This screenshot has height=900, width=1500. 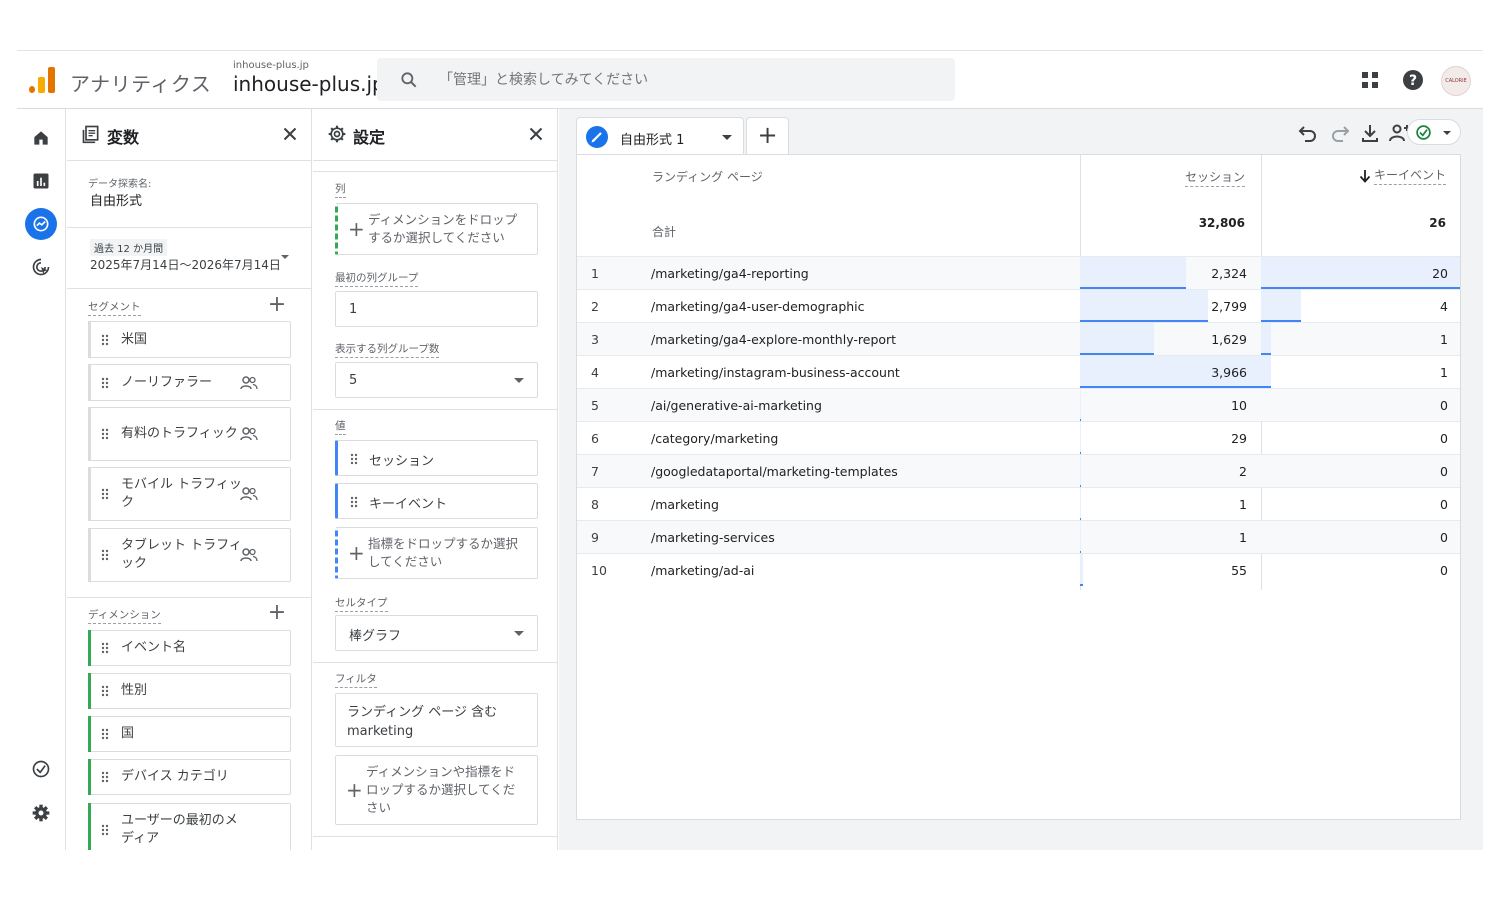 What do you see at coordinates (1018, 503) in the screenshot?
I see `table-row: 8/marketing 1 0` at bounding box center [1018, 503].